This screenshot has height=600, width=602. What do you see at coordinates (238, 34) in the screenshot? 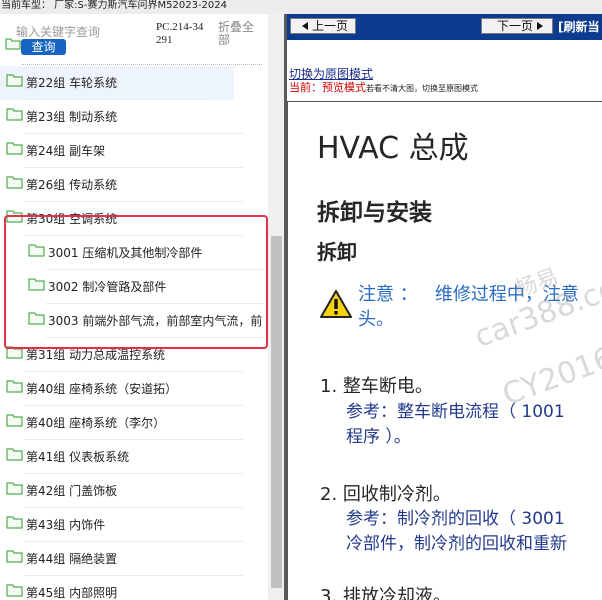
I see `collapse-all-button: 折叠全部` at bounding box center [238, 34].